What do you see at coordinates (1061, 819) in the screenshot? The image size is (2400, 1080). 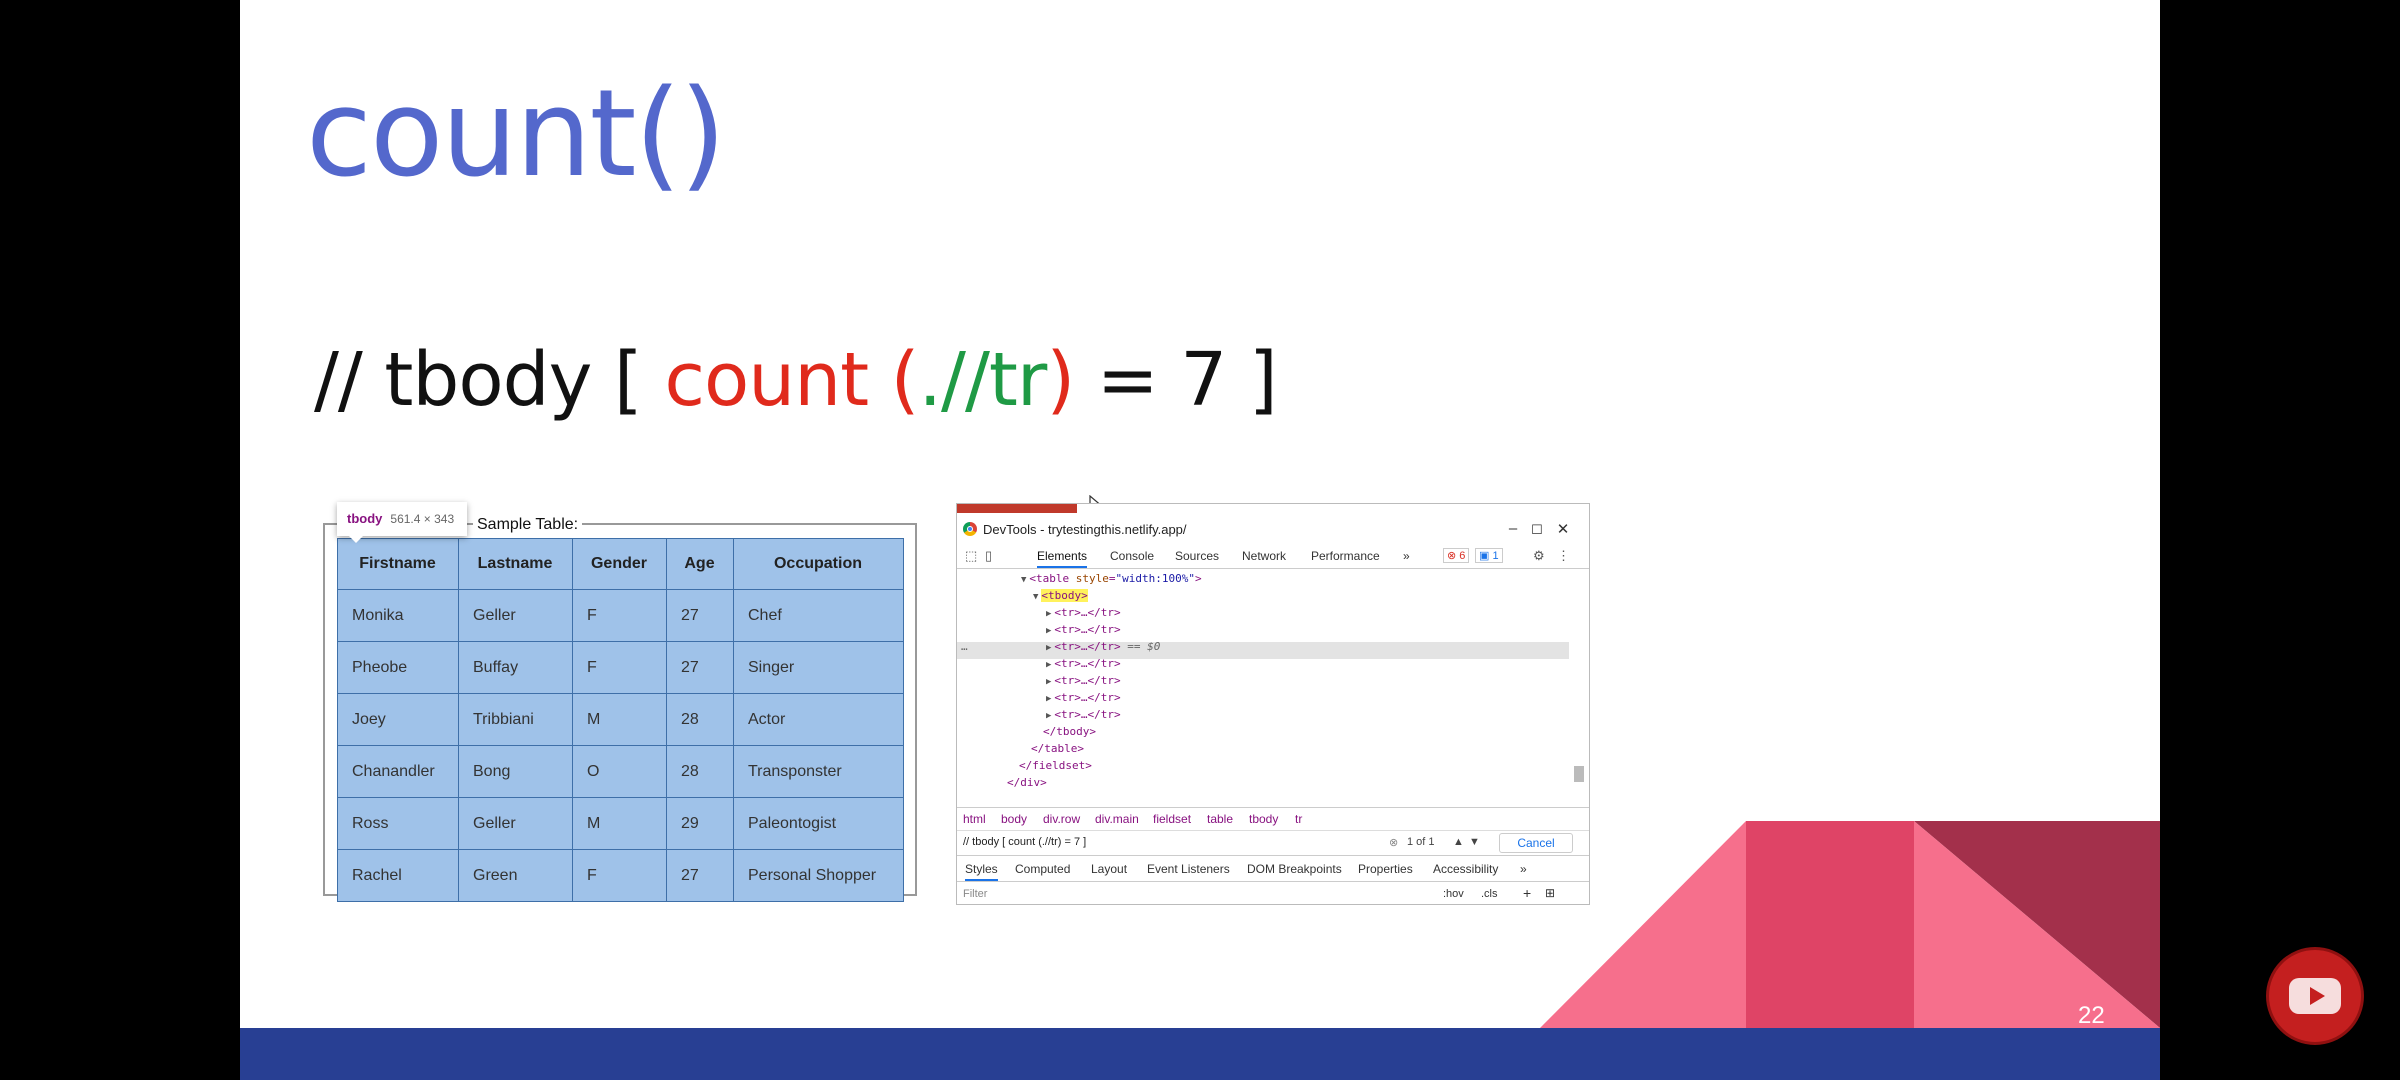 I see `crumb-div-row: div.row` at bounding box center [1061, 819].